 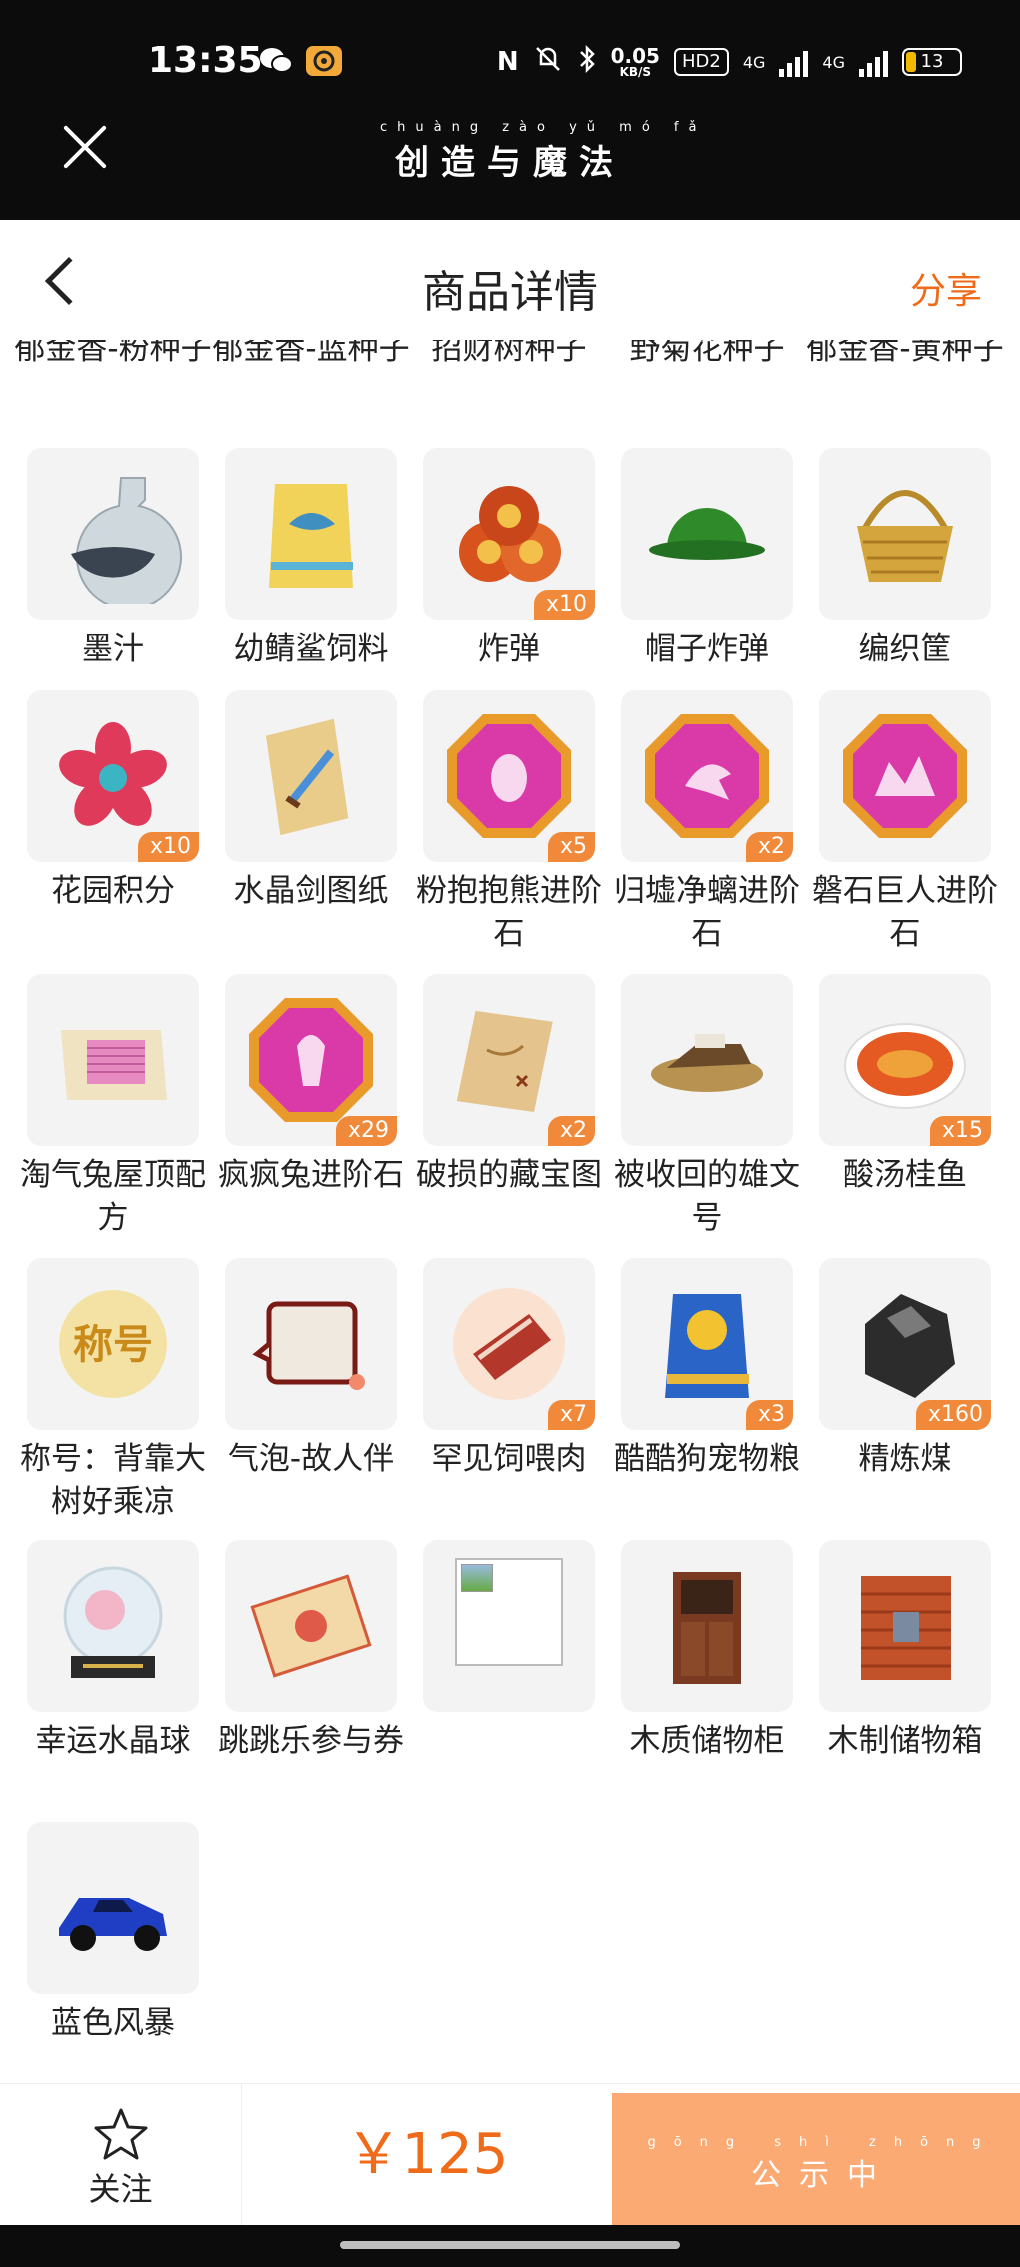 I want to click on list-item: 幸运水晶球, so click(x=113, y=1651).